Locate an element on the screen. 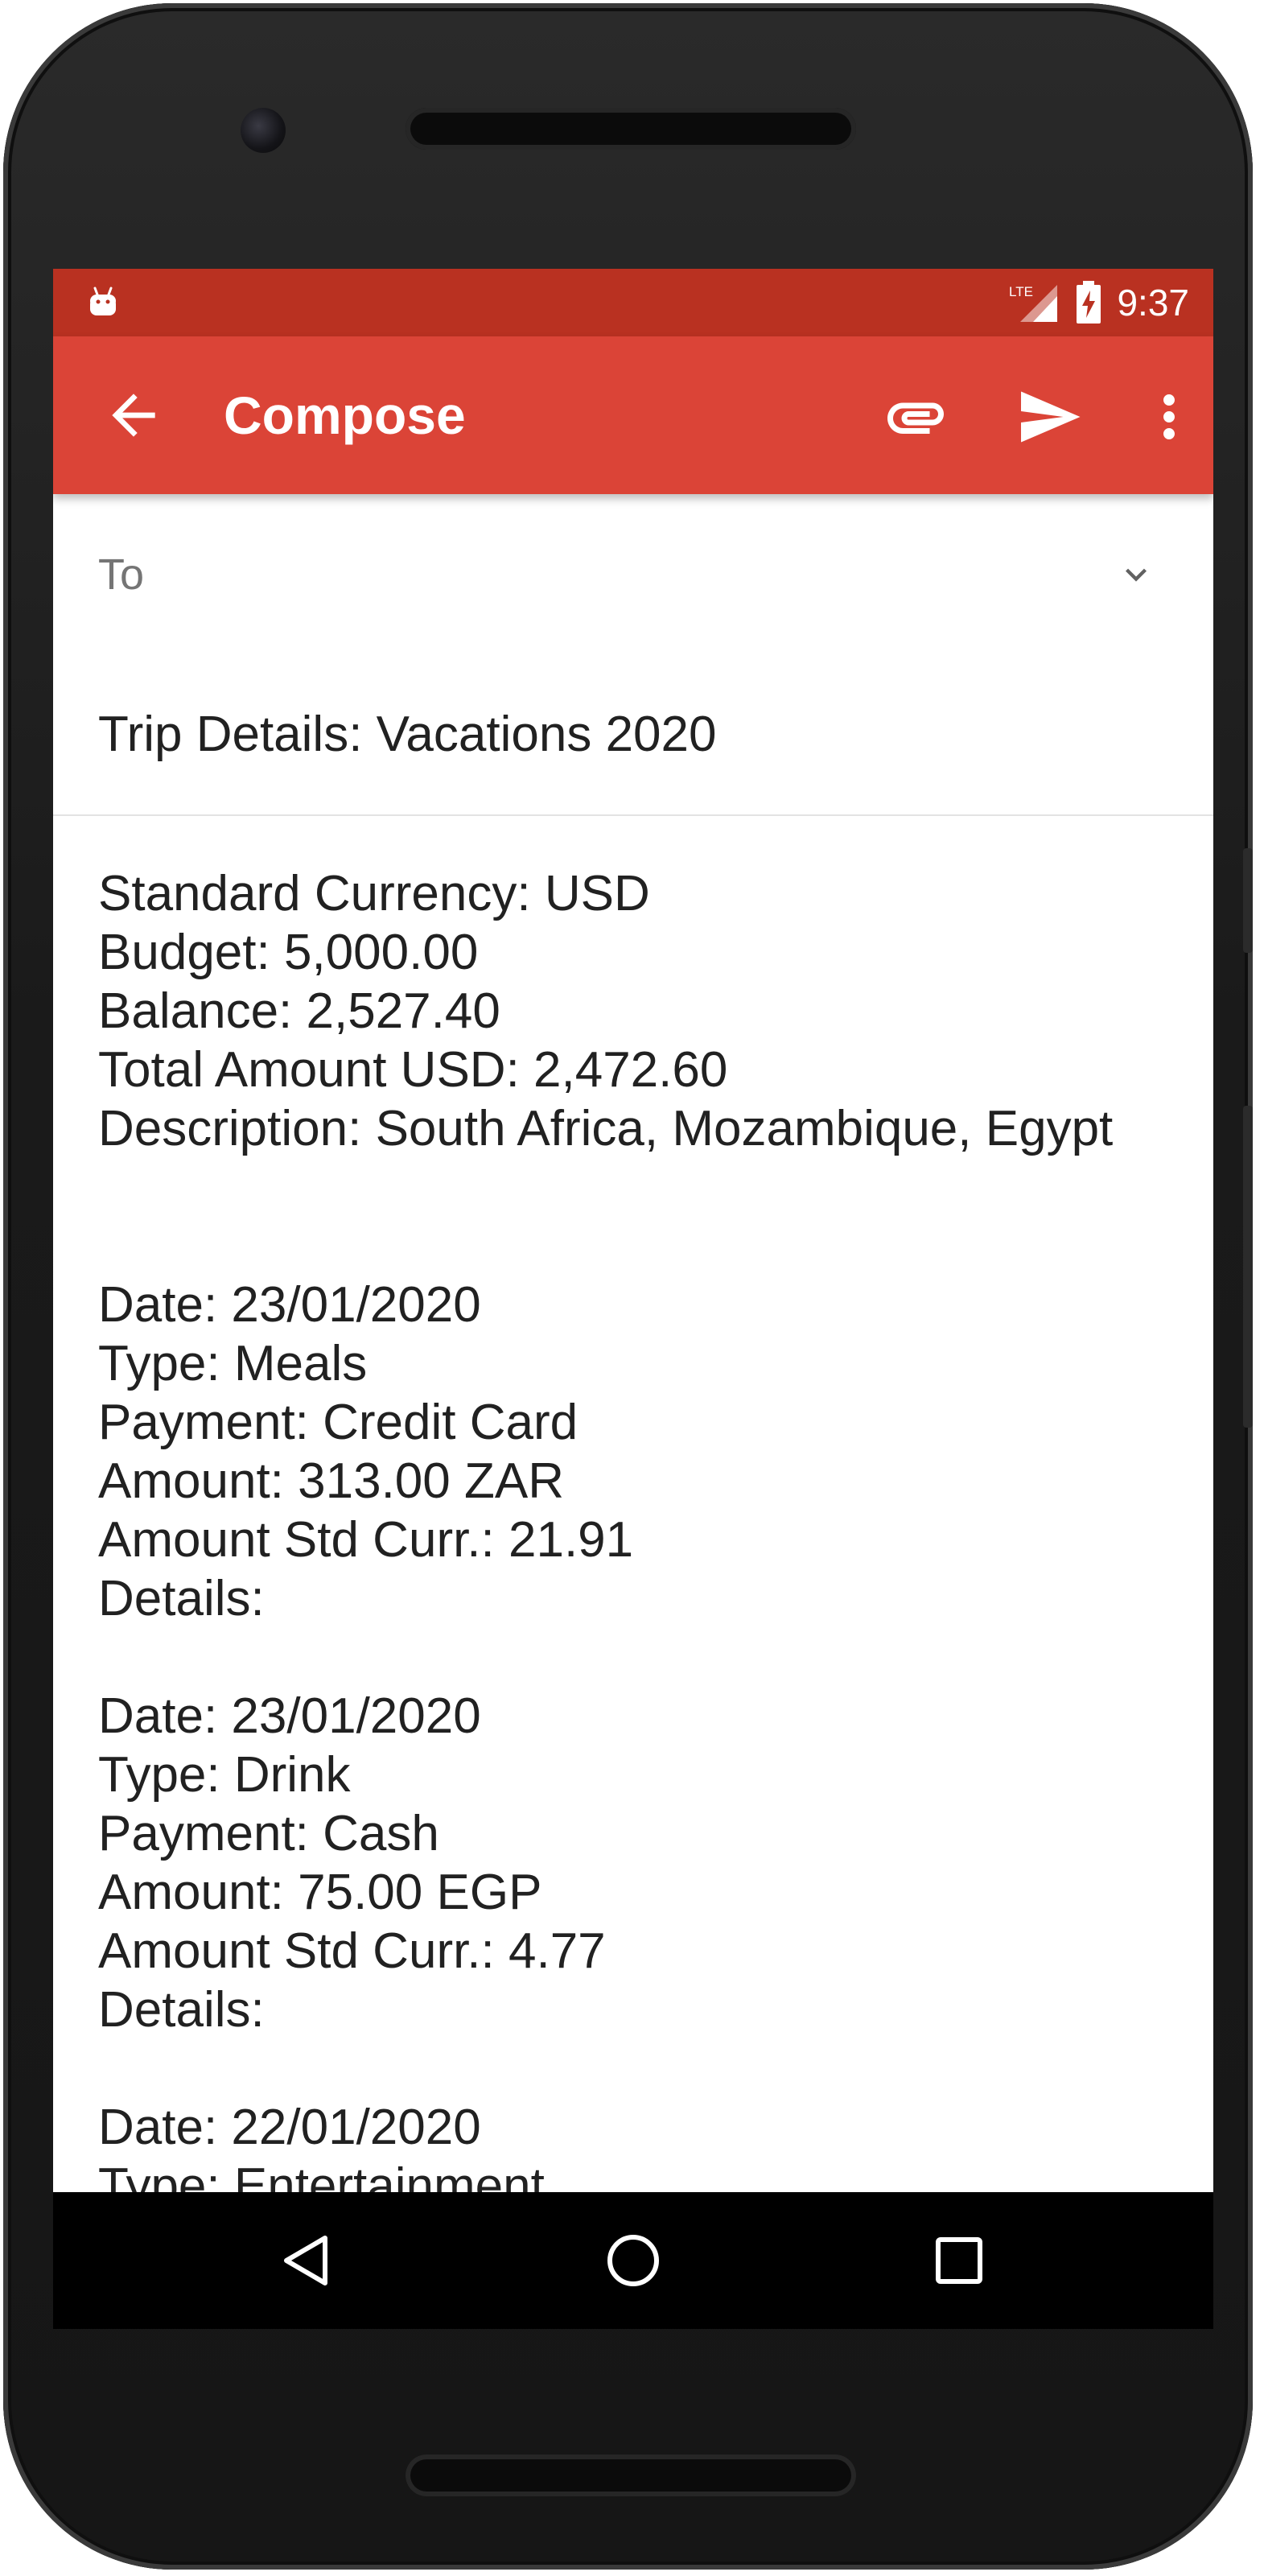 This screenshot has height=2576, width=1264. network-type-label: LTE is located at coordinates (1021, 291).